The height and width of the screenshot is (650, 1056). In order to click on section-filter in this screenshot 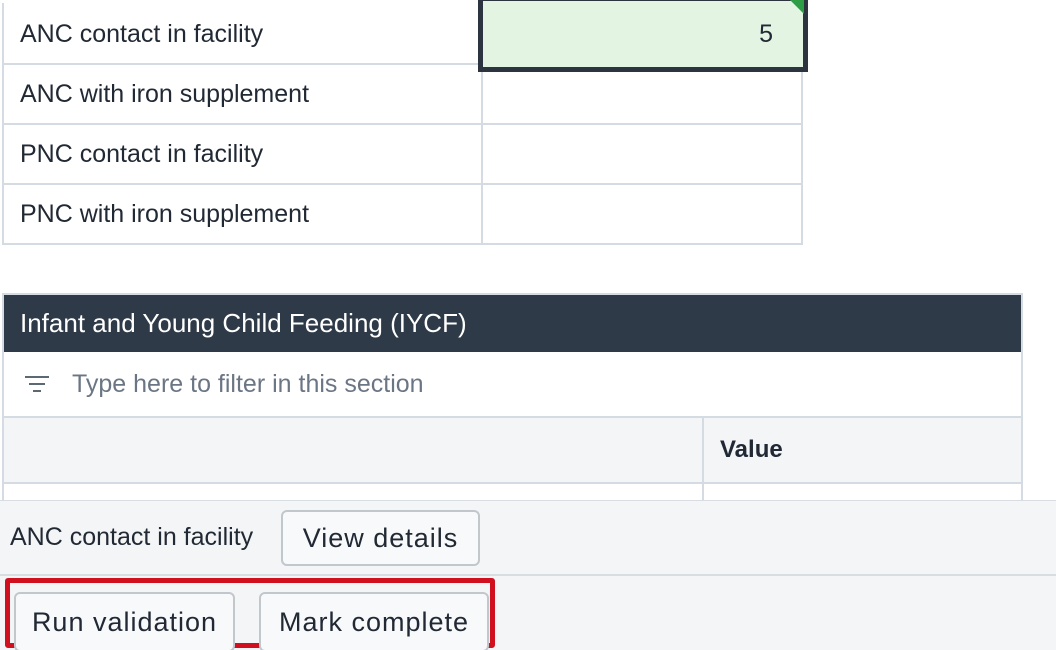, I will do `click(512, 385)`.